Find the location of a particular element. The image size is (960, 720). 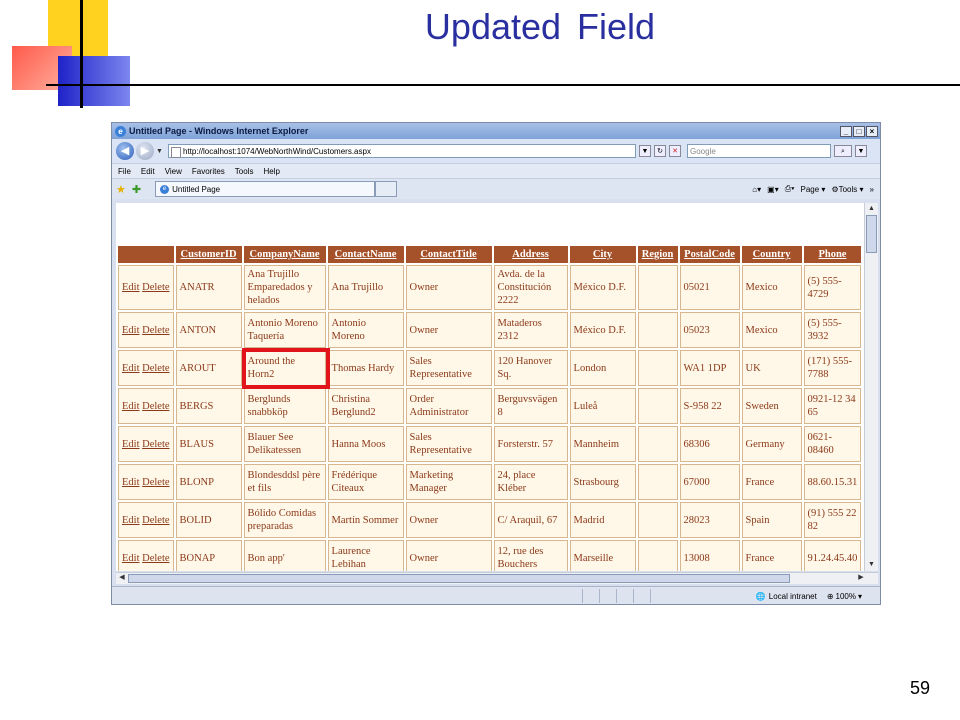

header-phone: Phone is located at coordinates (832, 254).